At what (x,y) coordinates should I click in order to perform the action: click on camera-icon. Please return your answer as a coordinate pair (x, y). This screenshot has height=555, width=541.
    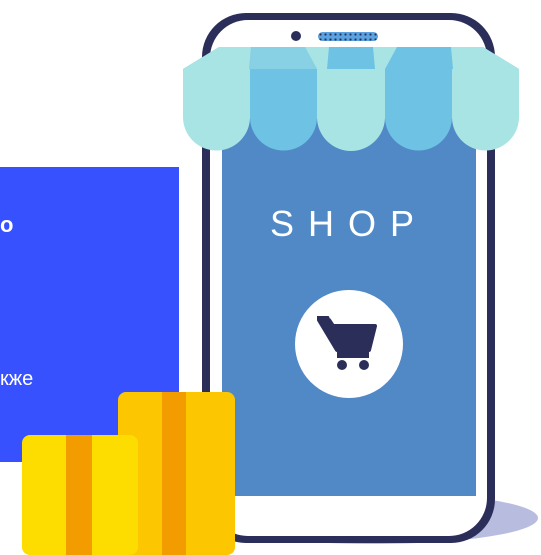
    Looking at the image, I should click on (296, 36).